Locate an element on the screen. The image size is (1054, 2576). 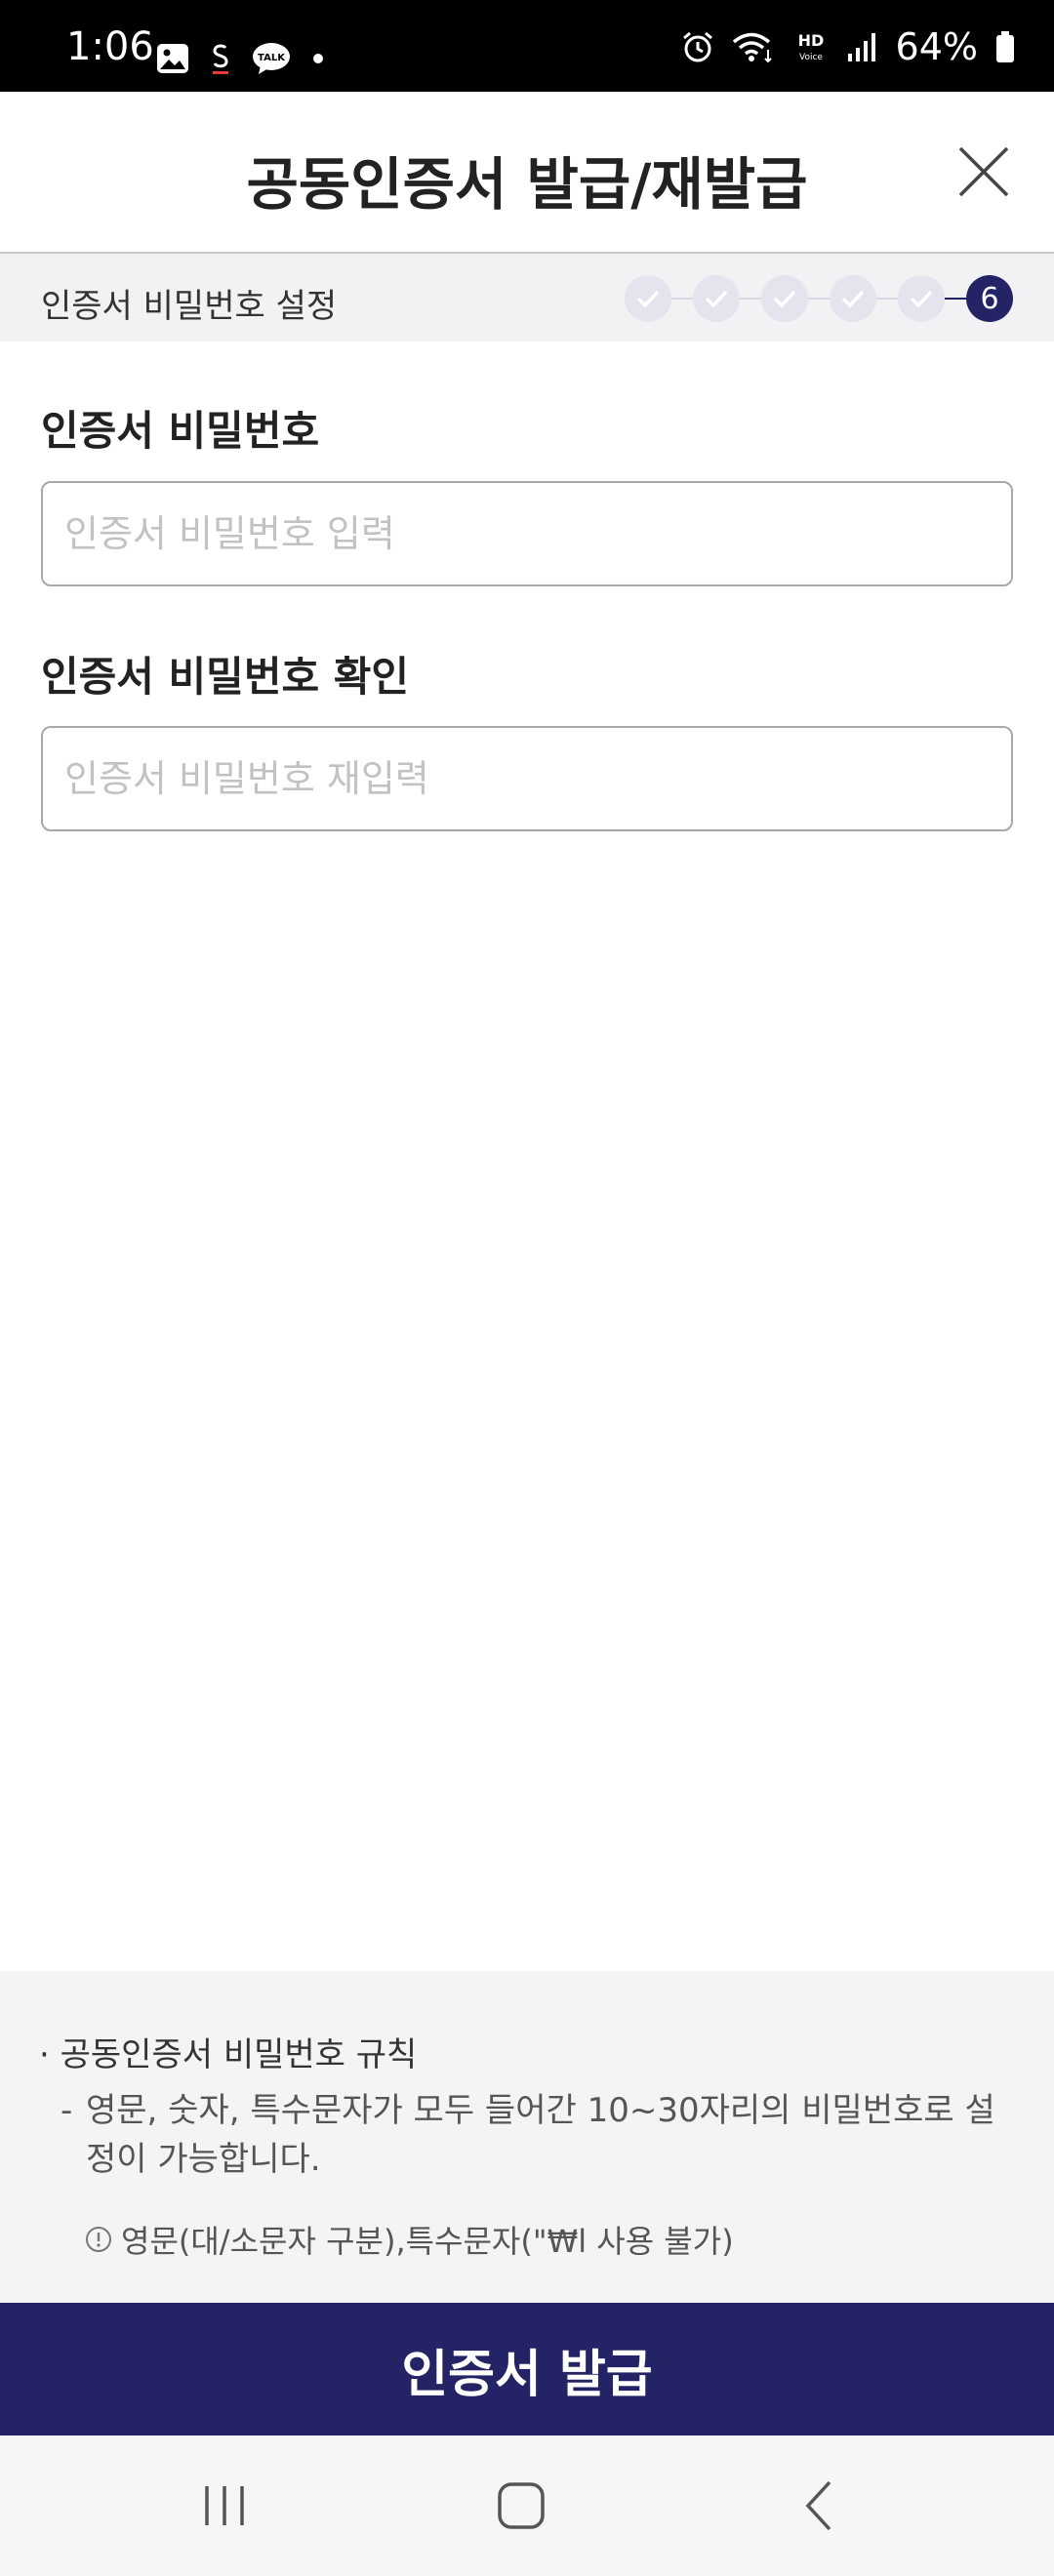
svg-text: Voice is located at coordinates (811, 57).